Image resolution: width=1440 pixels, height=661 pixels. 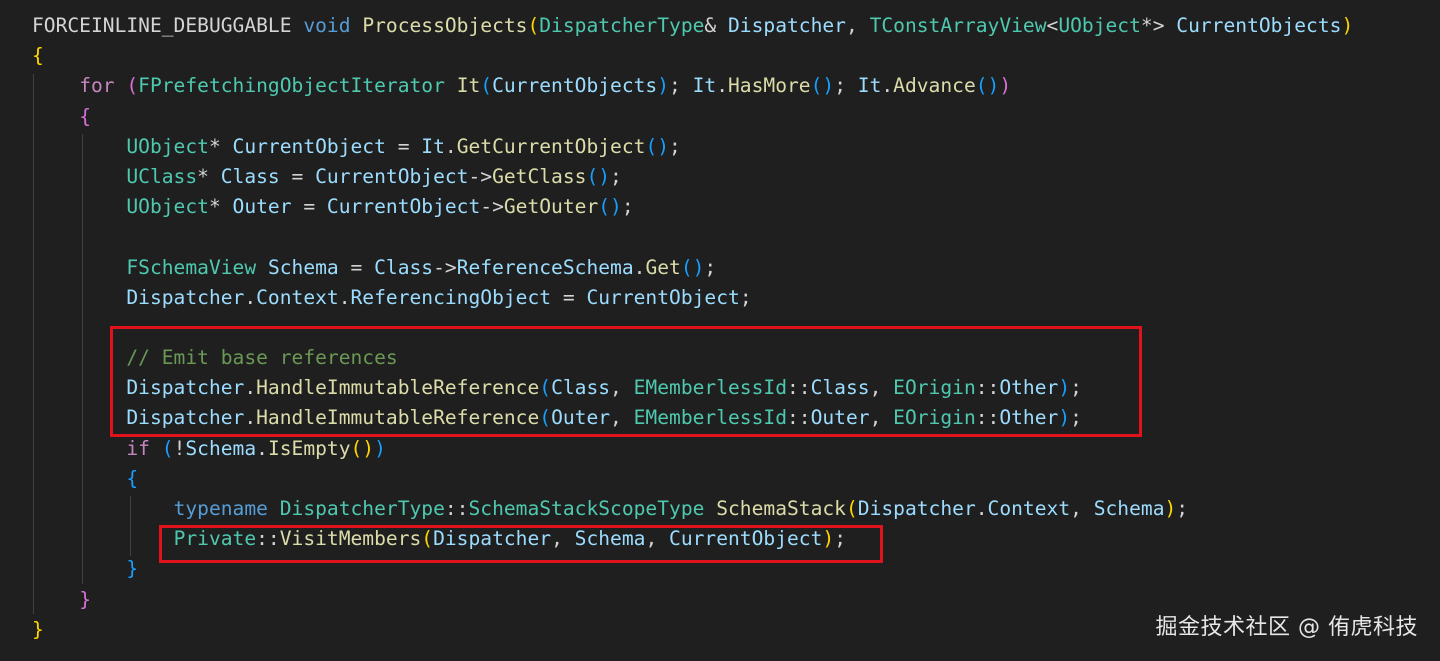 I want to click on code-token-function: IsEmpty, so click(x=309, y=448).